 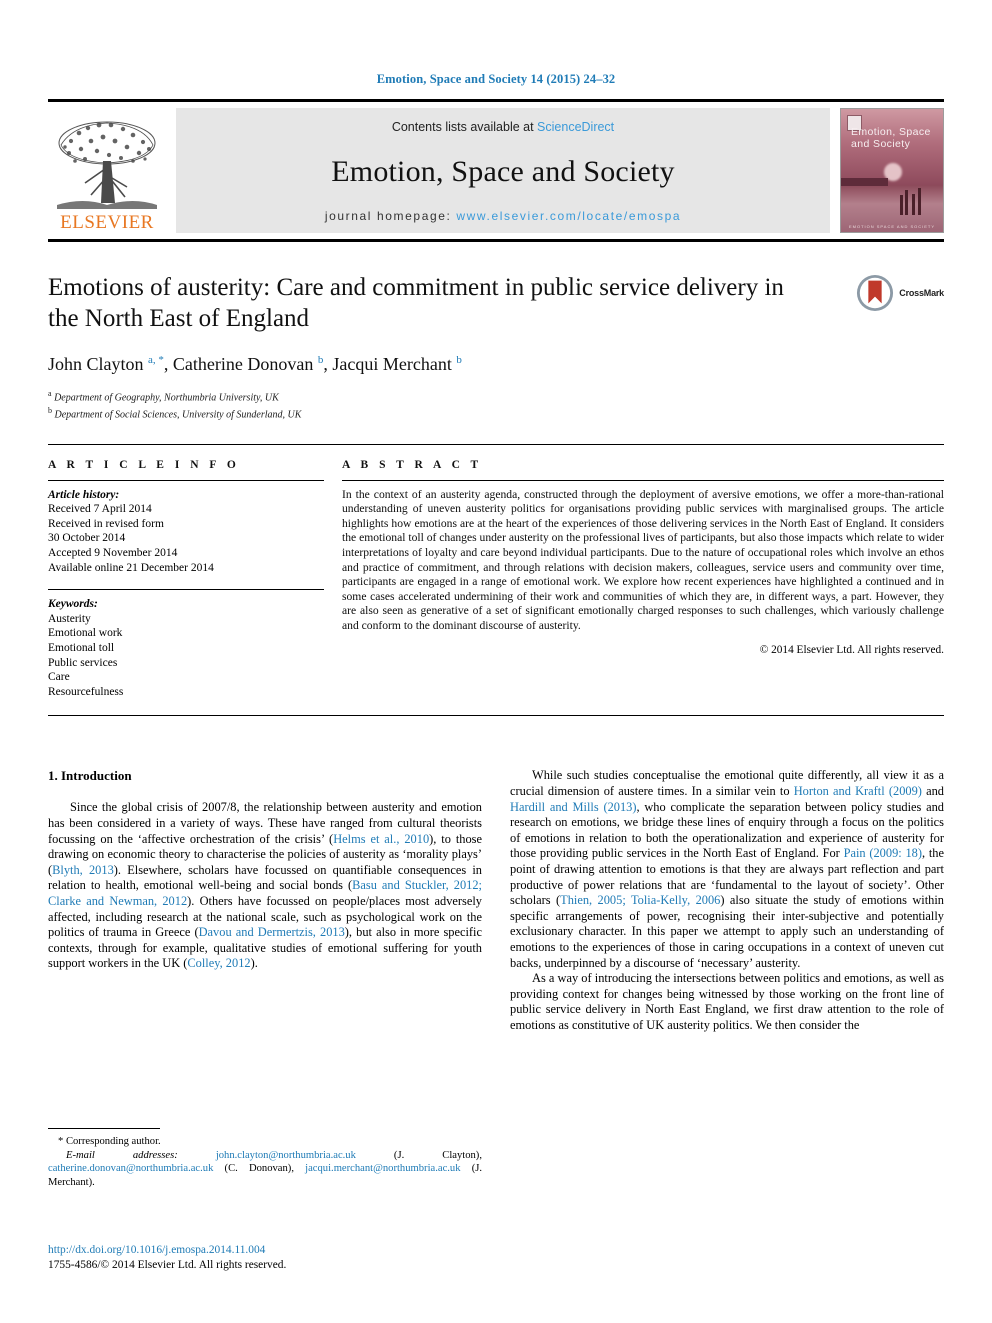 What do you see at coordinates (892, 226) in the screenshot?
I see `cover-footer-text: EMOTION SPACE AND SOCIETY` at bounding box center [892, 226].